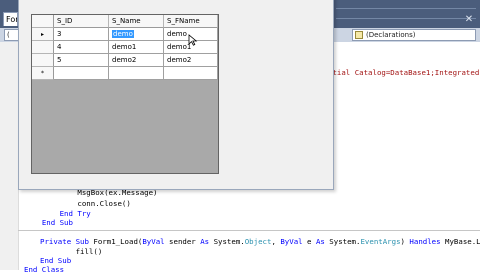  What do you see at coordinates (9, 156) in the screenshot?
I see `editor-margin` at bounding box center [9, 156].